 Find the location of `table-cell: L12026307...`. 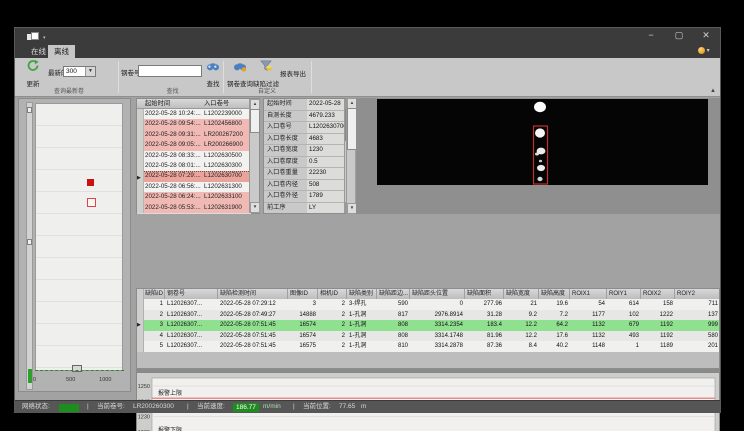

table-cell: L12026307... is located at coordinates (185, 325).